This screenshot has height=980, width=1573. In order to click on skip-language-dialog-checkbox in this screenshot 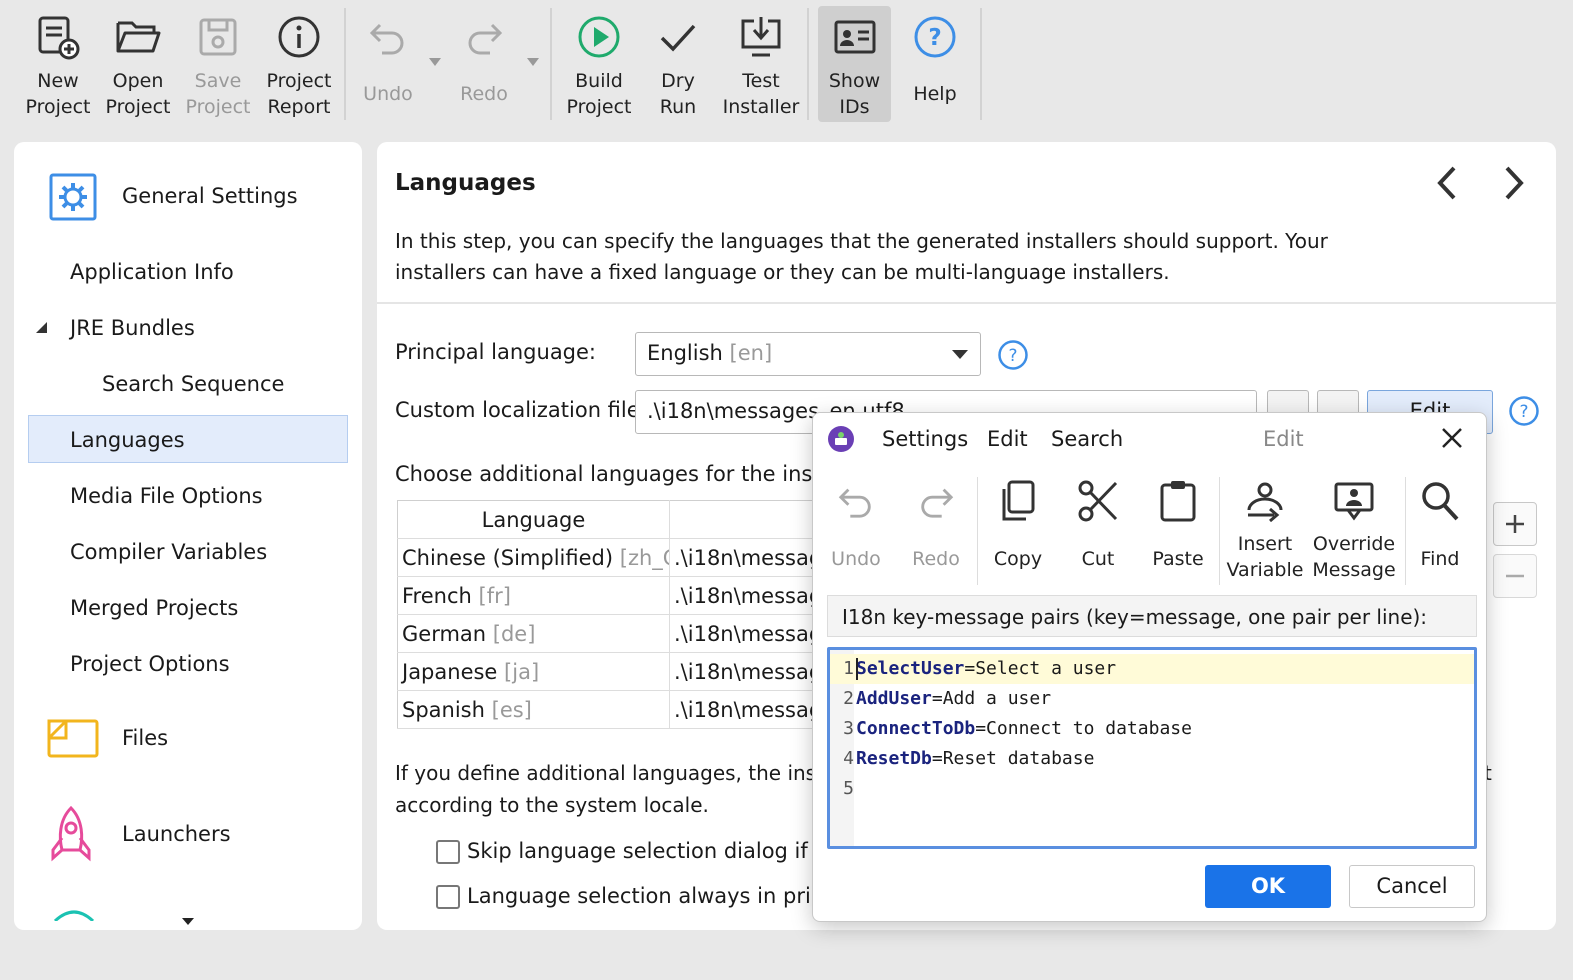, I will do `click(448, 852)`.